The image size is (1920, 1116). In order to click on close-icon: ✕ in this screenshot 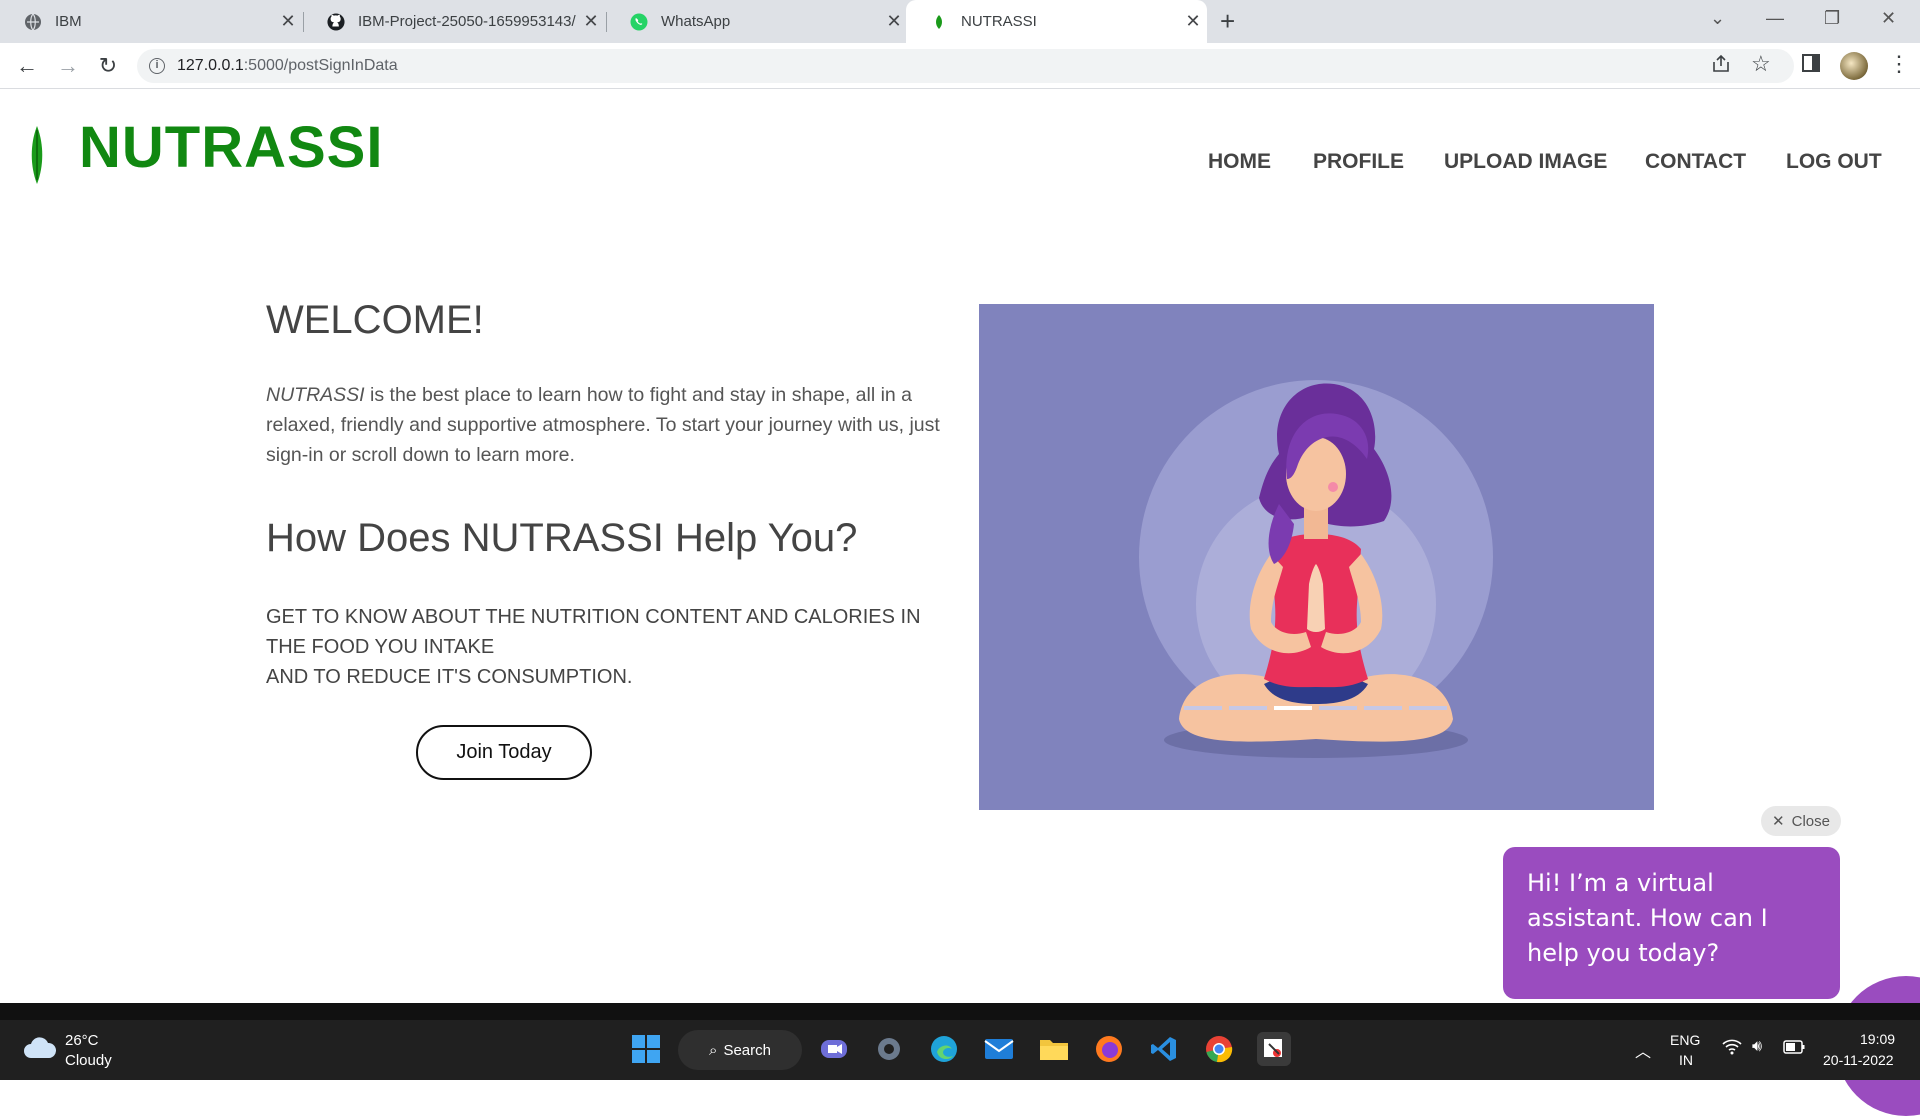, I will do `click(1778, 821)`.